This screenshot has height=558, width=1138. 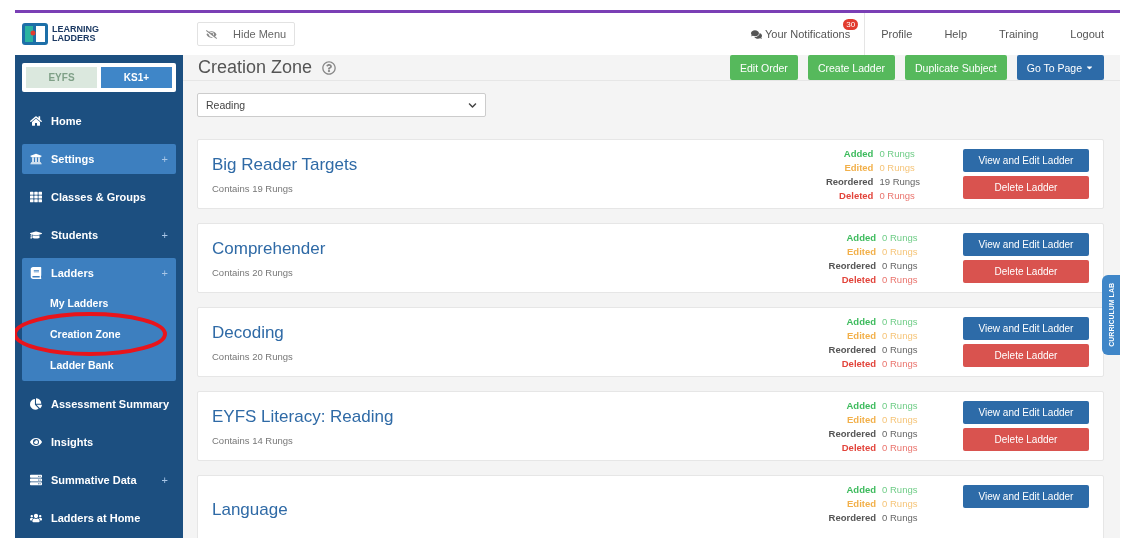 What do you see at coordinates (756, 34) in the screenshot?
I see `chat-icon` at bounding box center [756, 34].